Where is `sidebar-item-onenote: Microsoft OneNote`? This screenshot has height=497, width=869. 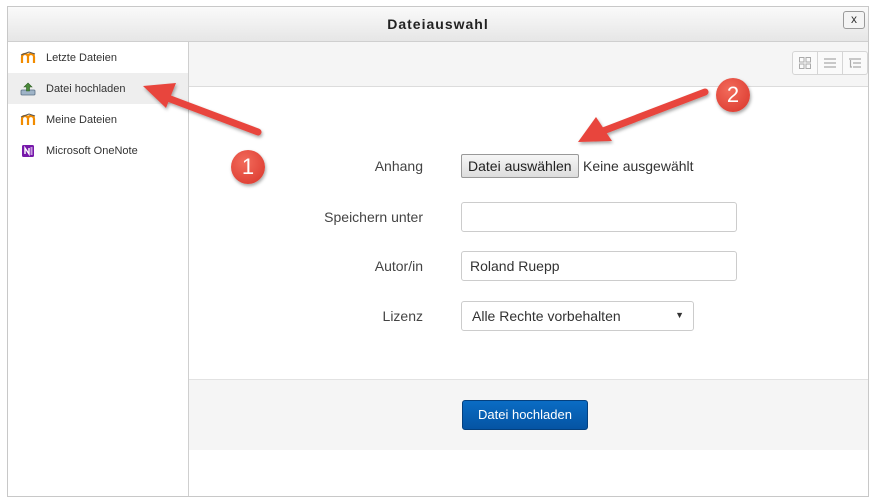 sidebar-item-onenote: Microsoft OneNote is located at coordinates (98, 150).